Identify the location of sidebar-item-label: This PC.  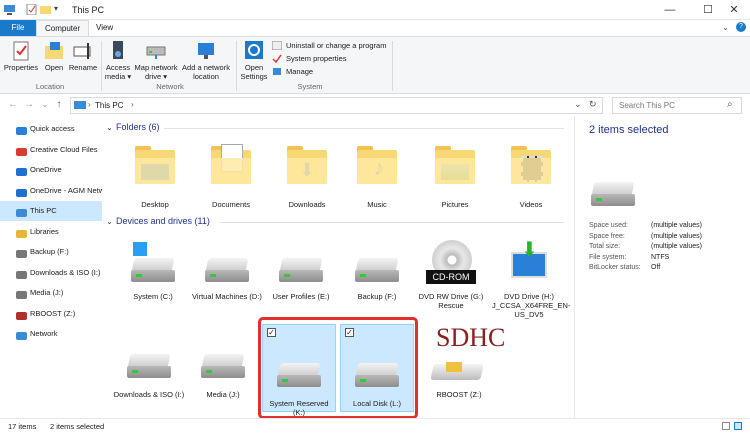
(43, 210).